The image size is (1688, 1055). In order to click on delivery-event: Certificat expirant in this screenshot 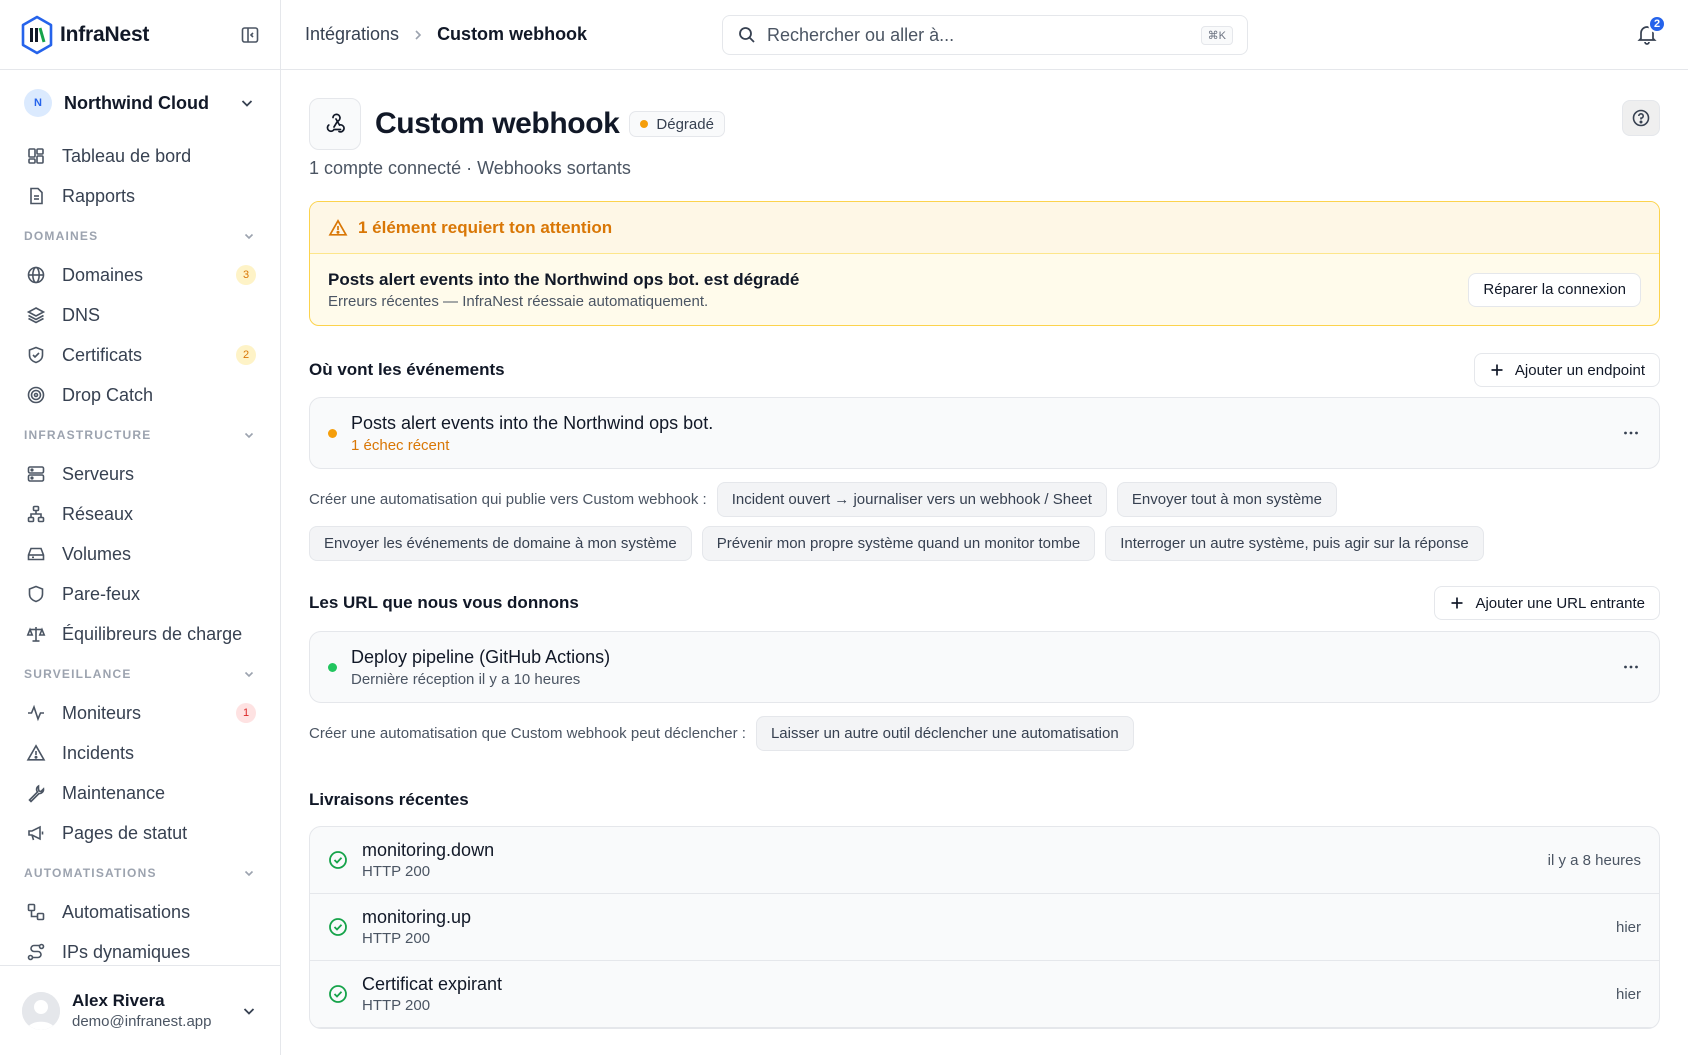, I will do `click(432, 984)`.